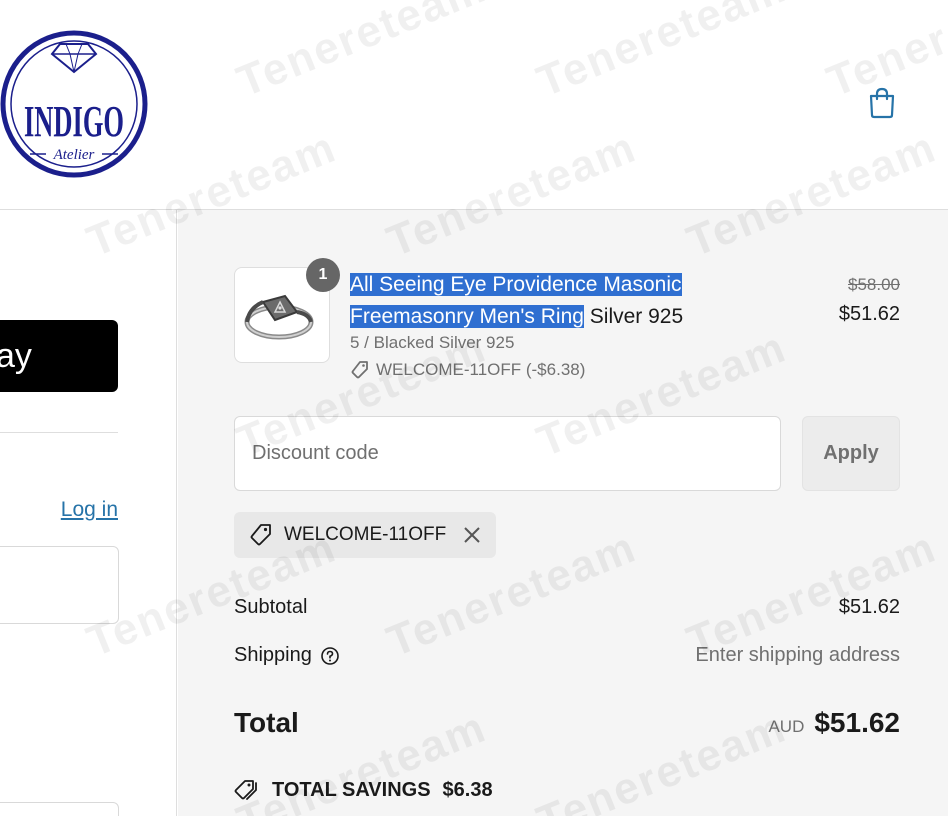 The height and width of the screenshot is (816, 948). I want to click on shipping-value: Enter shipping address, so click(797, 655).